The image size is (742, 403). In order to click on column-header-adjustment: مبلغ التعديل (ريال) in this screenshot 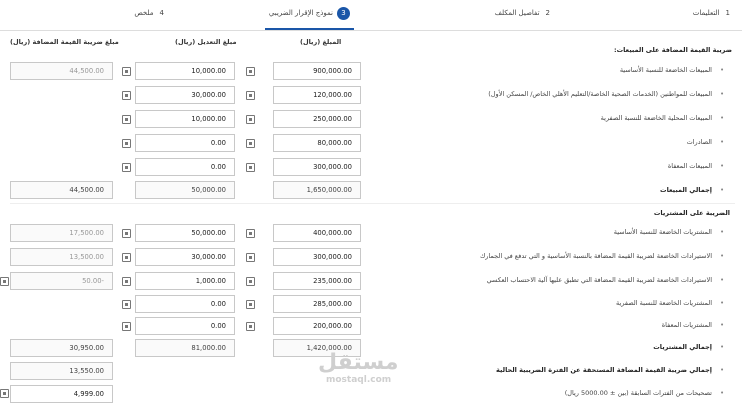, I will do `click(206, 42)`.